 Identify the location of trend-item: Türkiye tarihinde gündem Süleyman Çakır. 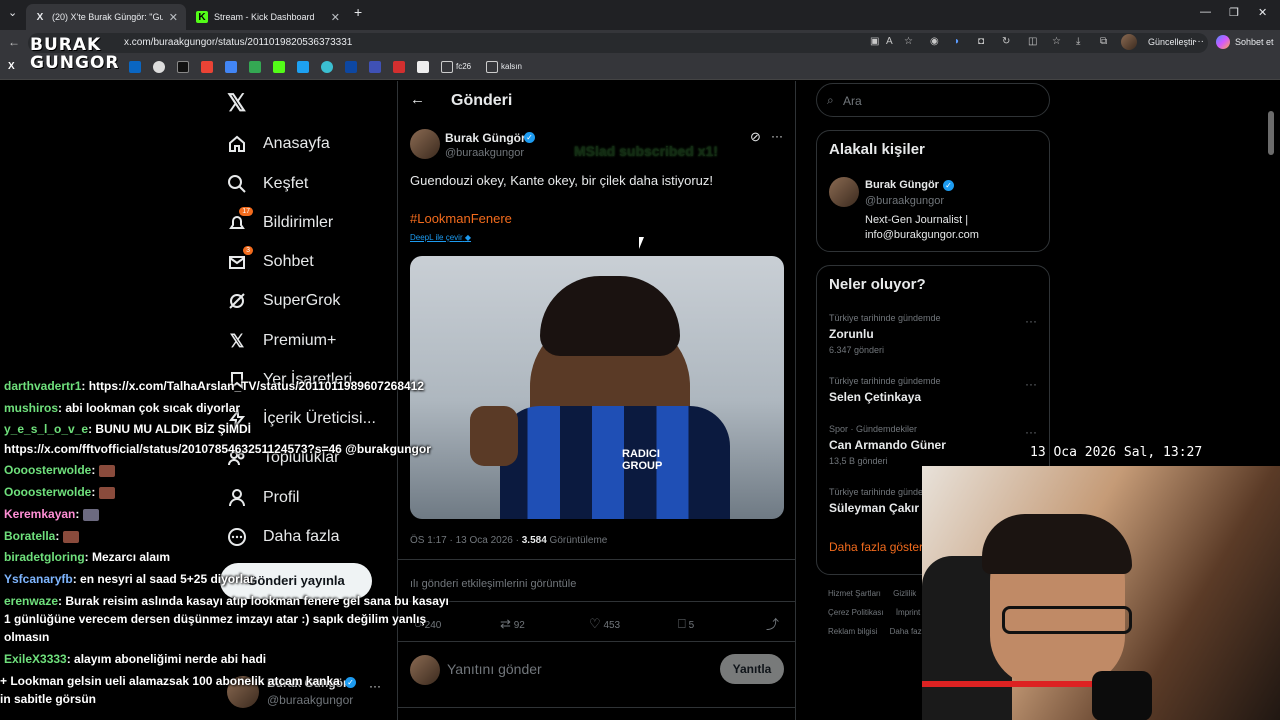
(880, 501).